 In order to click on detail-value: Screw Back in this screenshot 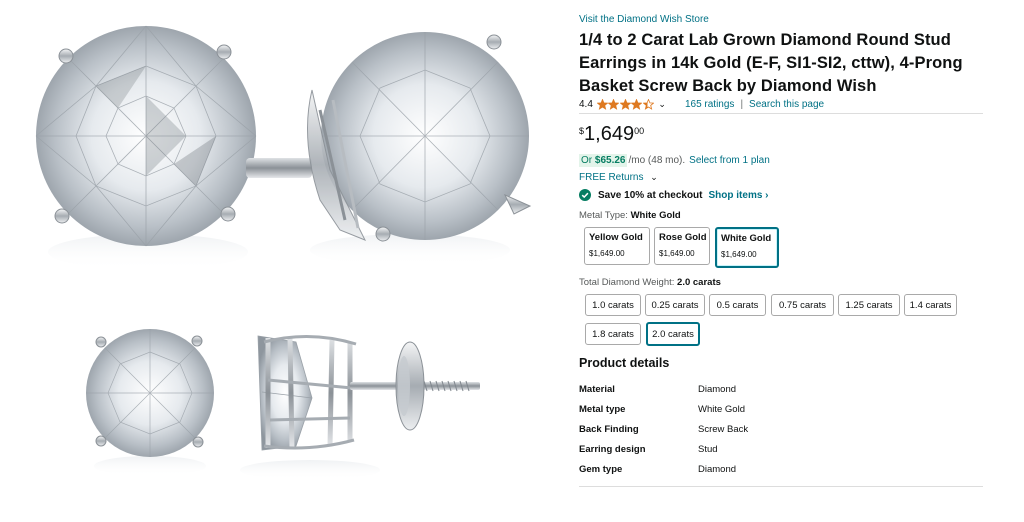, I will do `click(723, 429)`.